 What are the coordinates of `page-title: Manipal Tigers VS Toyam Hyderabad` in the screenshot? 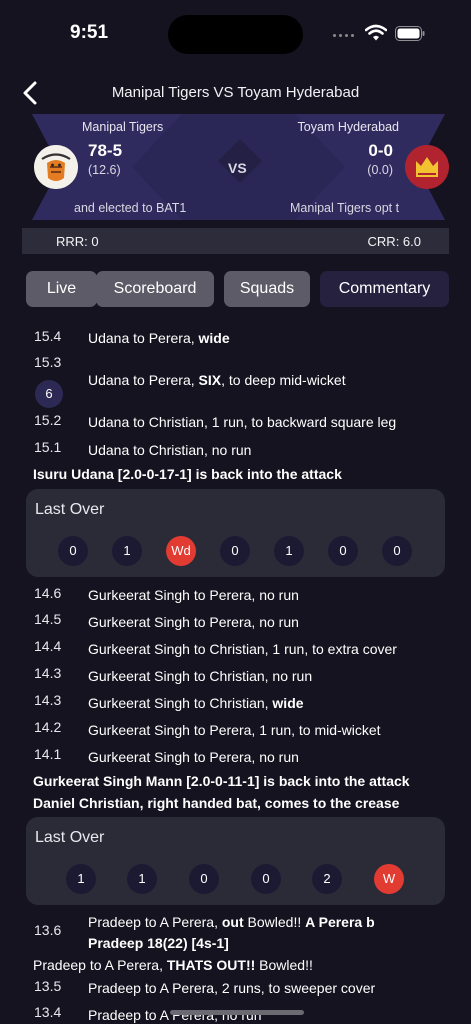 It's located at (235, 92).